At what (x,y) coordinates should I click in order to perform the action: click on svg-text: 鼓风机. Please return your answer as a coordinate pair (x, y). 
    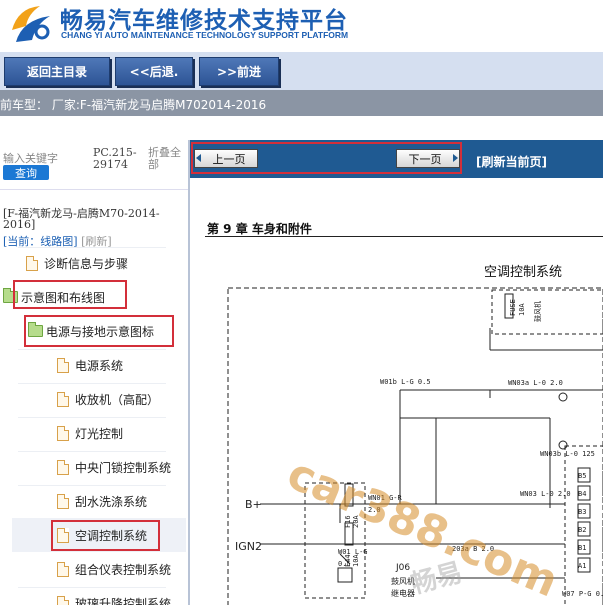
    Looking at the image, I should click on (537, 311).